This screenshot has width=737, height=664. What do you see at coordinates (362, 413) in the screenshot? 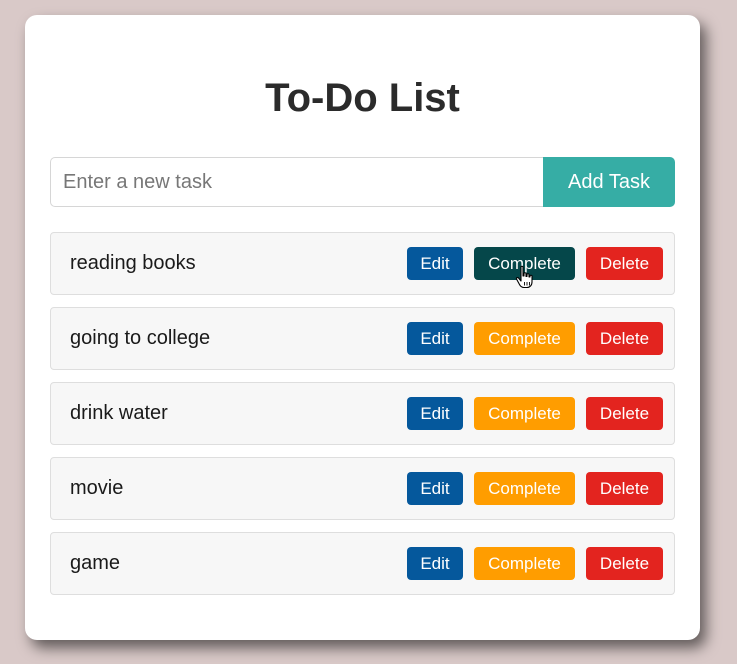
I see `task-item: drink water Edit Complete Delete` at bounding box center [362, 413].